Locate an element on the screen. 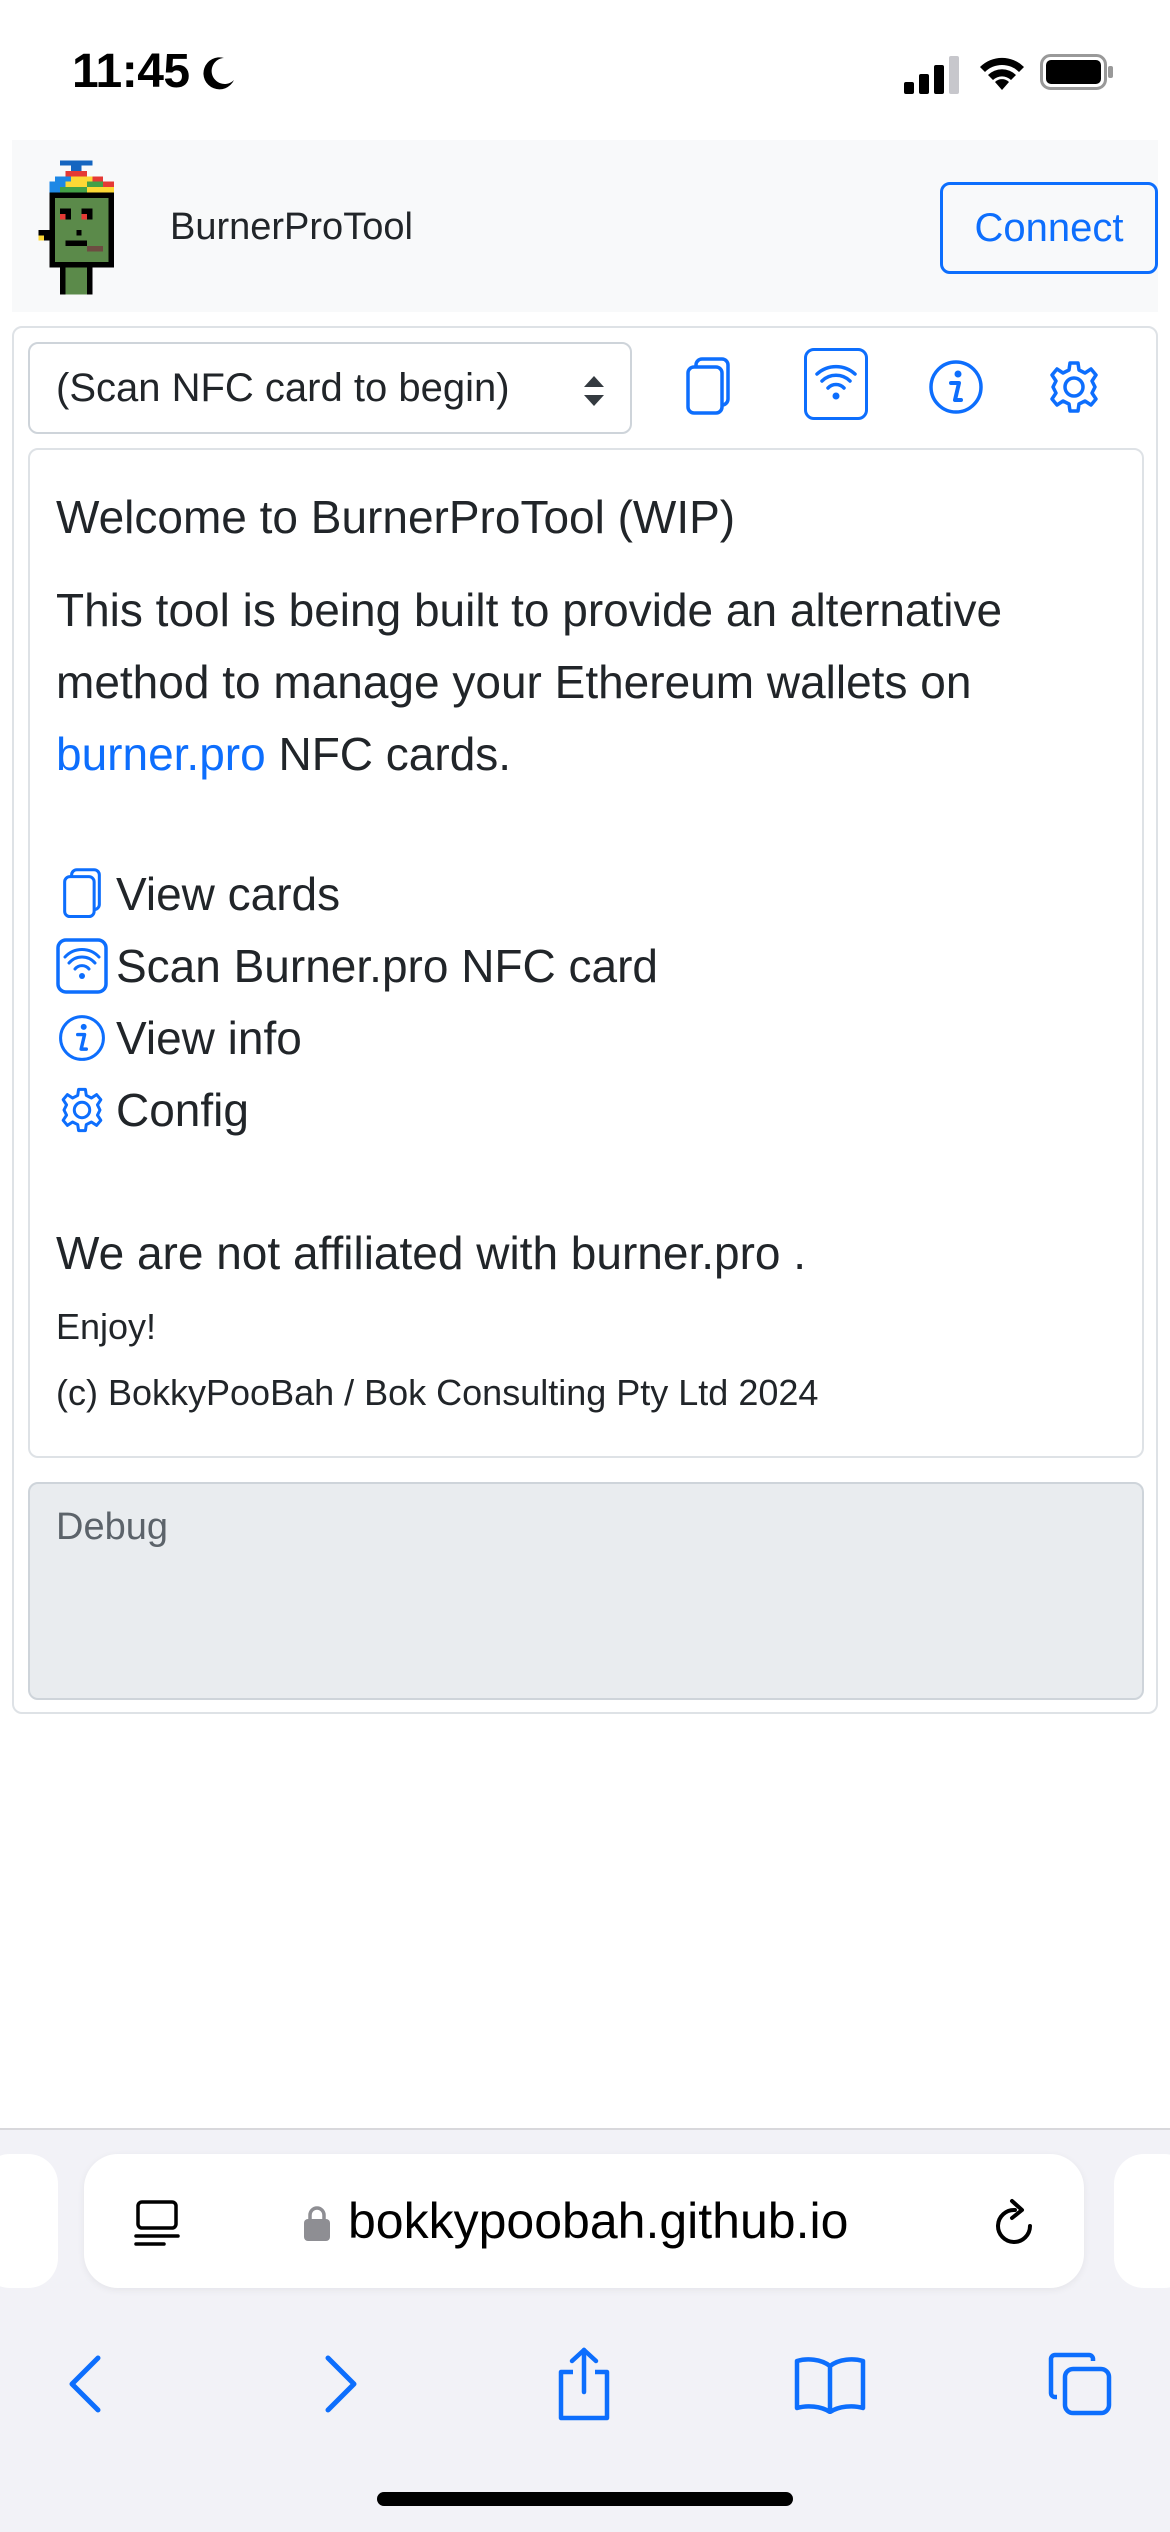 The height and width of the screenshot is (2532, 1170). intro-text-end: NFC cards. is located at coordinates (388, 754).